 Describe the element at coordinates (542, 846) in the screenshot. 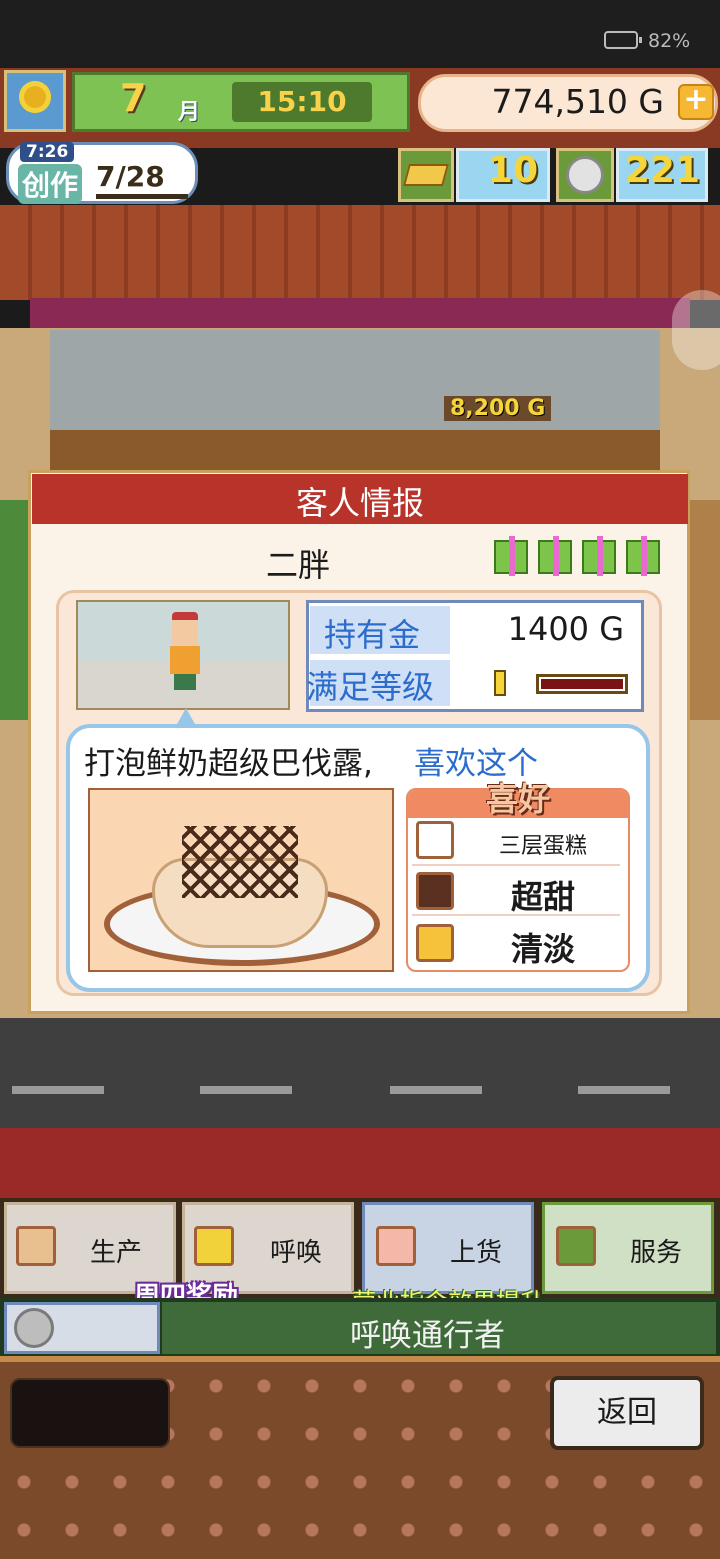

I see `preference-label: 三层蛋糕` at that location.